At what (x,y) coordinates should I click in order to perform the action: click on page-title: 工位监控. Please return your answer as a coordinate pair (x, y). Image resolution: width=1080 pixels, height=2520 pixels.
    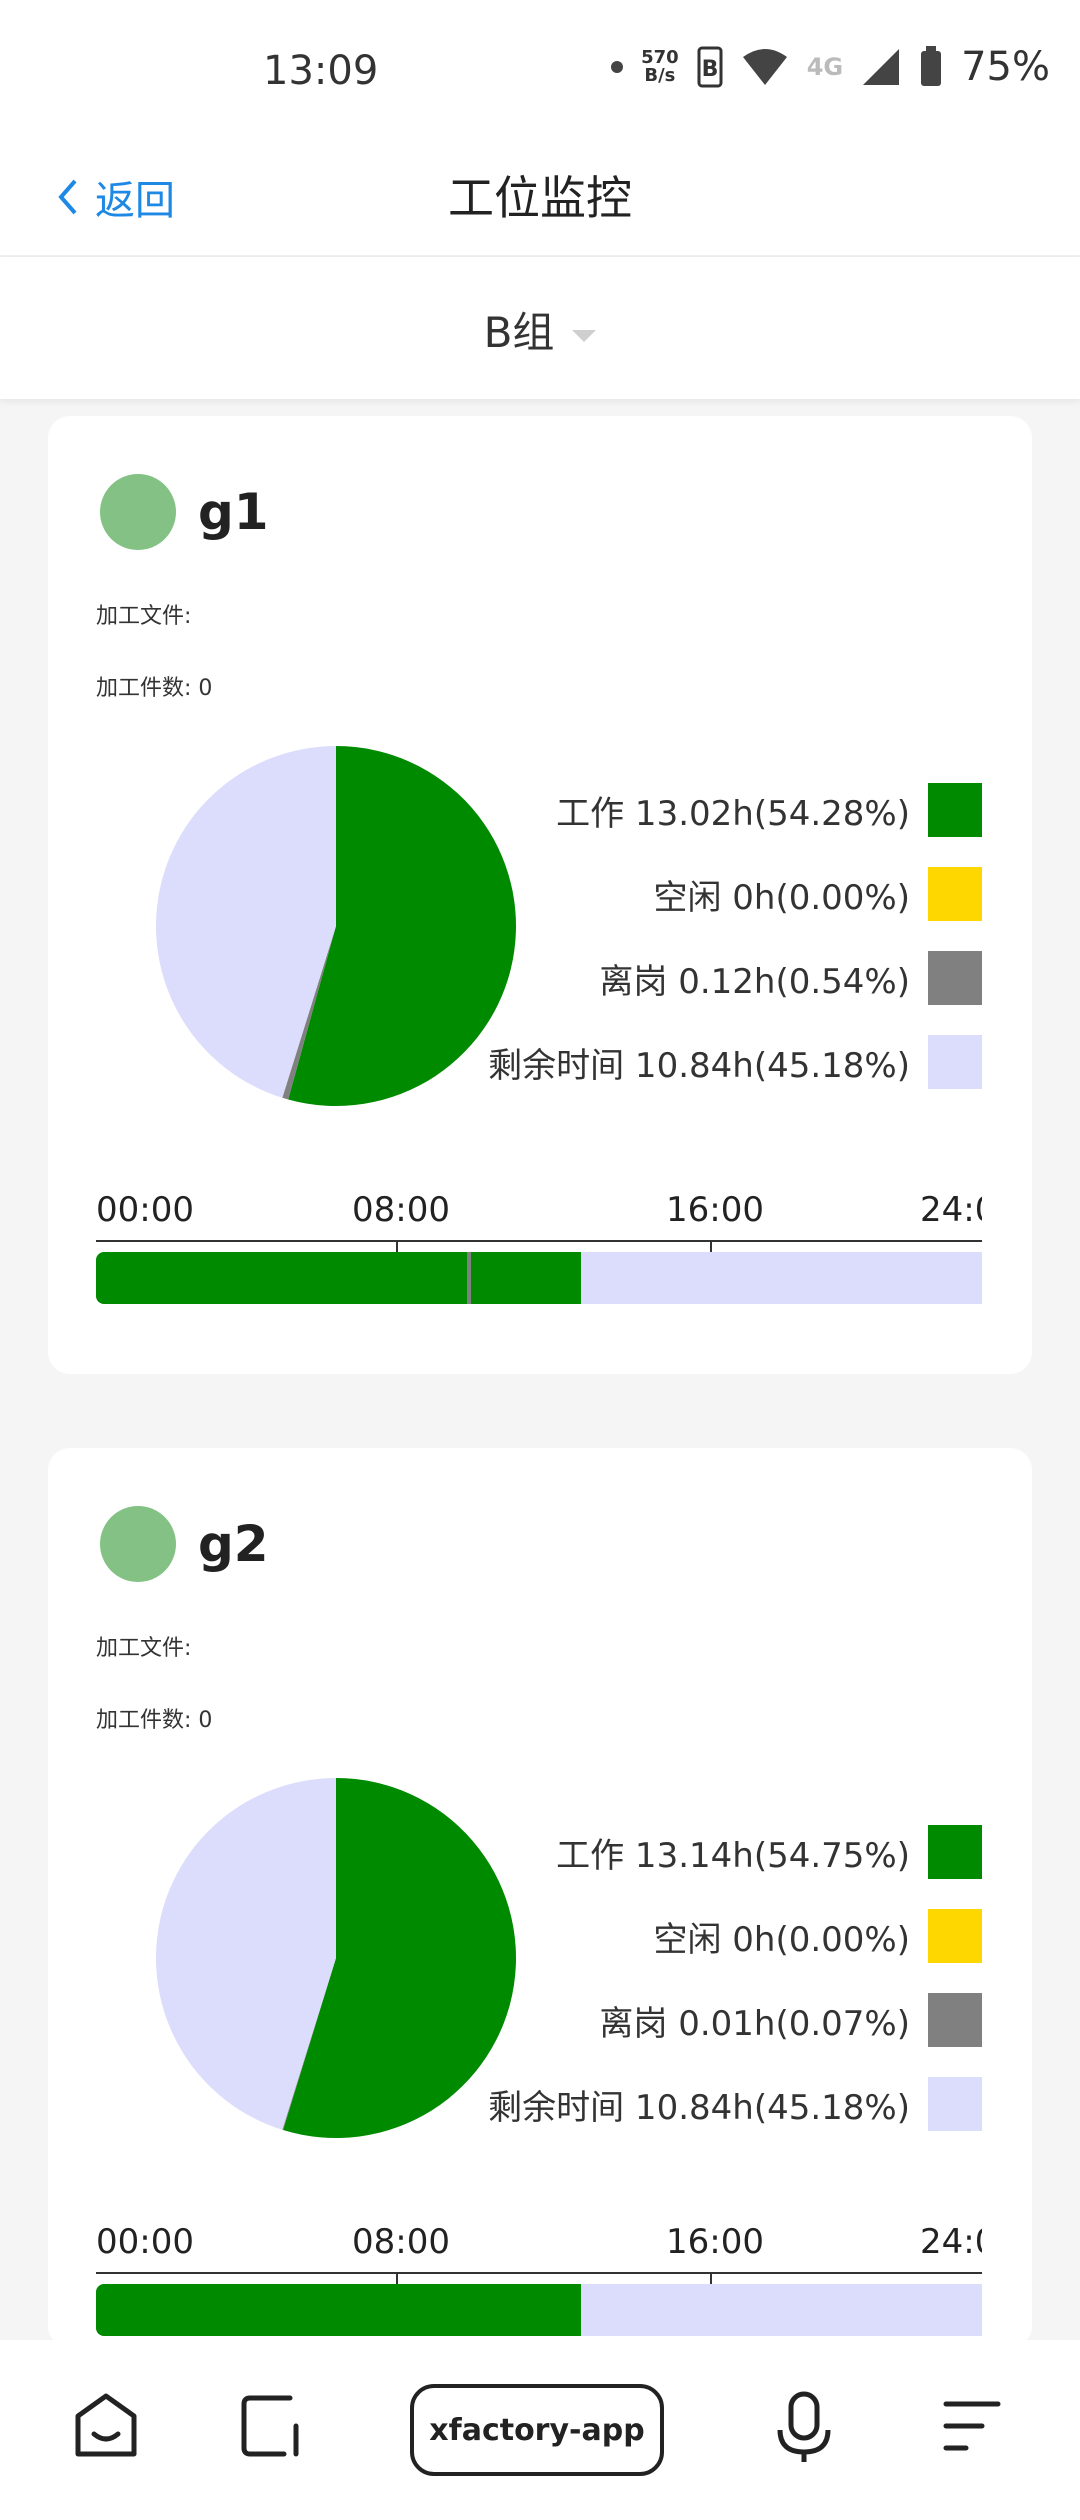
    Looking at the image, I should click on (540, 198).